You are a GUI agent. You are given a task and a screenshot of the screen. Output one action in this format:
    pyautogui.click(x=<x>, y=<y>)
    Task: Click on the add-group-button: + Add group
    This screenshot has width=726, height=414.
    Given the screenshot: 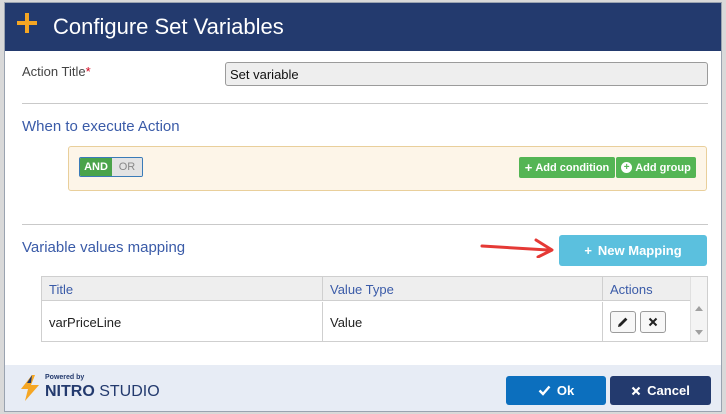 What is the action you would take?
    pyautogui.click(x=656, y=167)
    